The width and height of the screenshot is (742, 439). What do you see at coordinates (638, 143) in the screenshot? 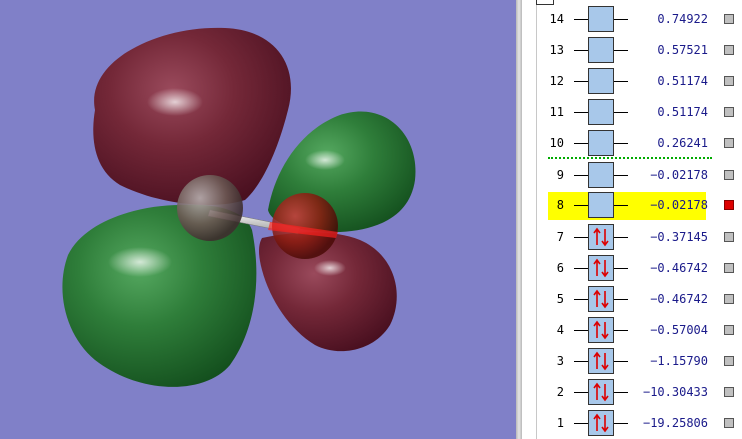
I see `orbital-row: 10 0.26241` at bounding box center [638, 143].